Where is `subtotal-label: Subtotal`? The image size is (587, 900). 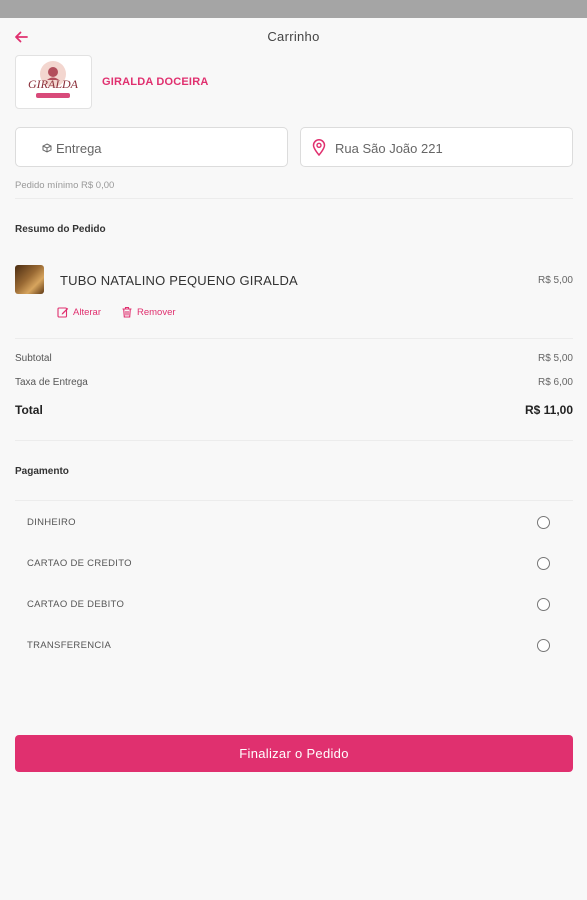 subtotal-label: Subtotal is located at coordinates (33, 358).